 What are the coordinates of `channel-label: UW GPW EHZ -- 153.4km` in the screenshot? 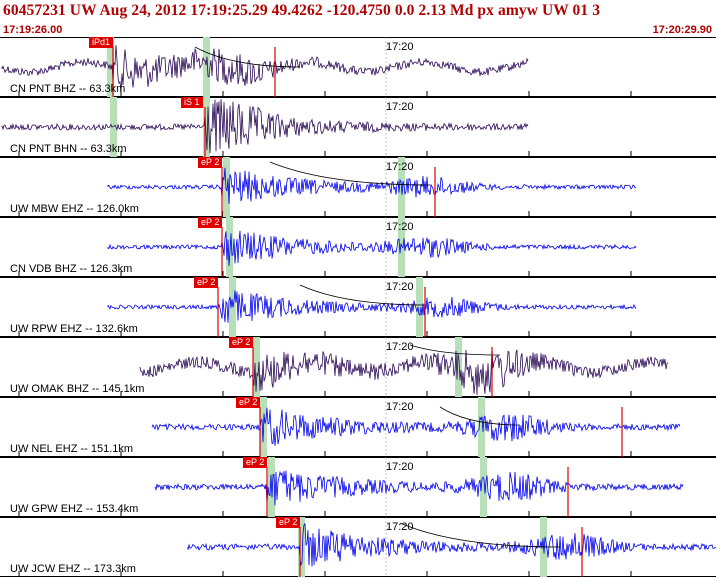 It's located at (74, 509).